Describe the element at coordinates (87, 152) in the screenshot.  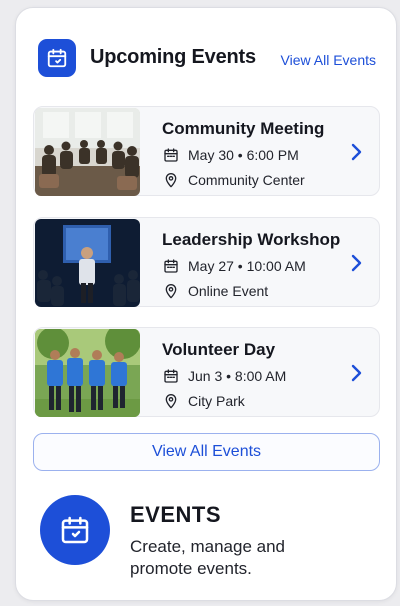
I see `community-meeting-photo` at that location.